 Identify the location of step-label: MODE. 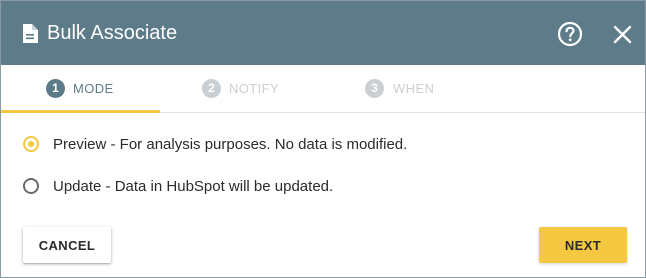
(93, 88).